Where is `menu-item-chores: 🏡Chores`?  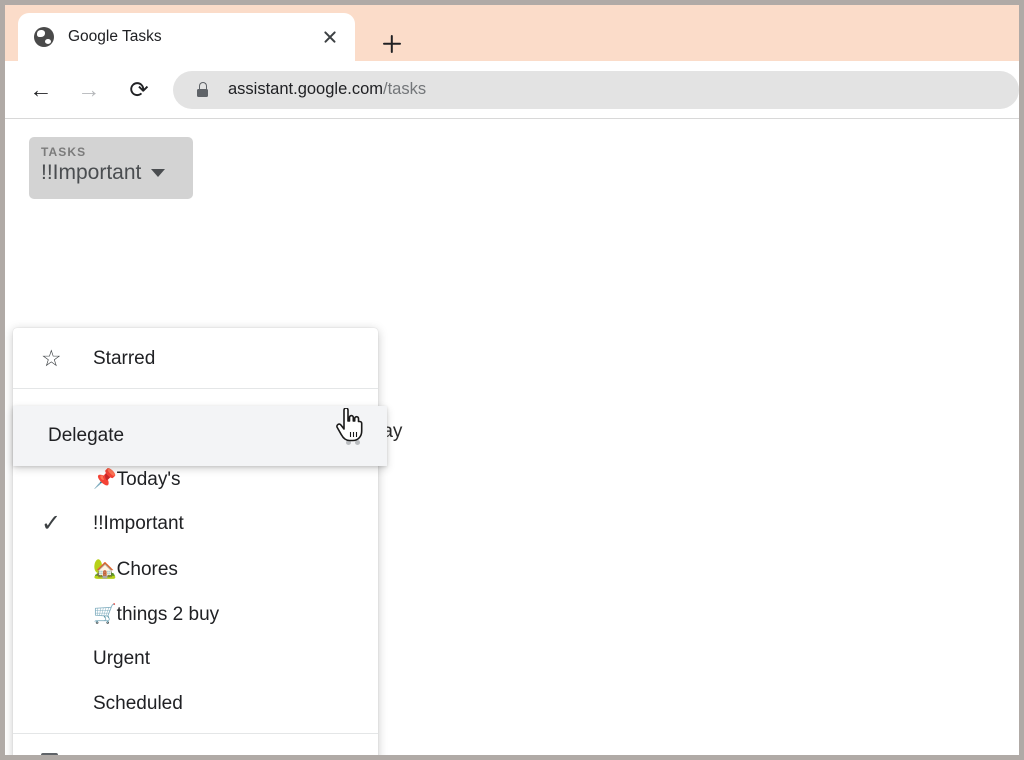 menu-item-chores: 🏡Chores is located at coordinates (195, 568).